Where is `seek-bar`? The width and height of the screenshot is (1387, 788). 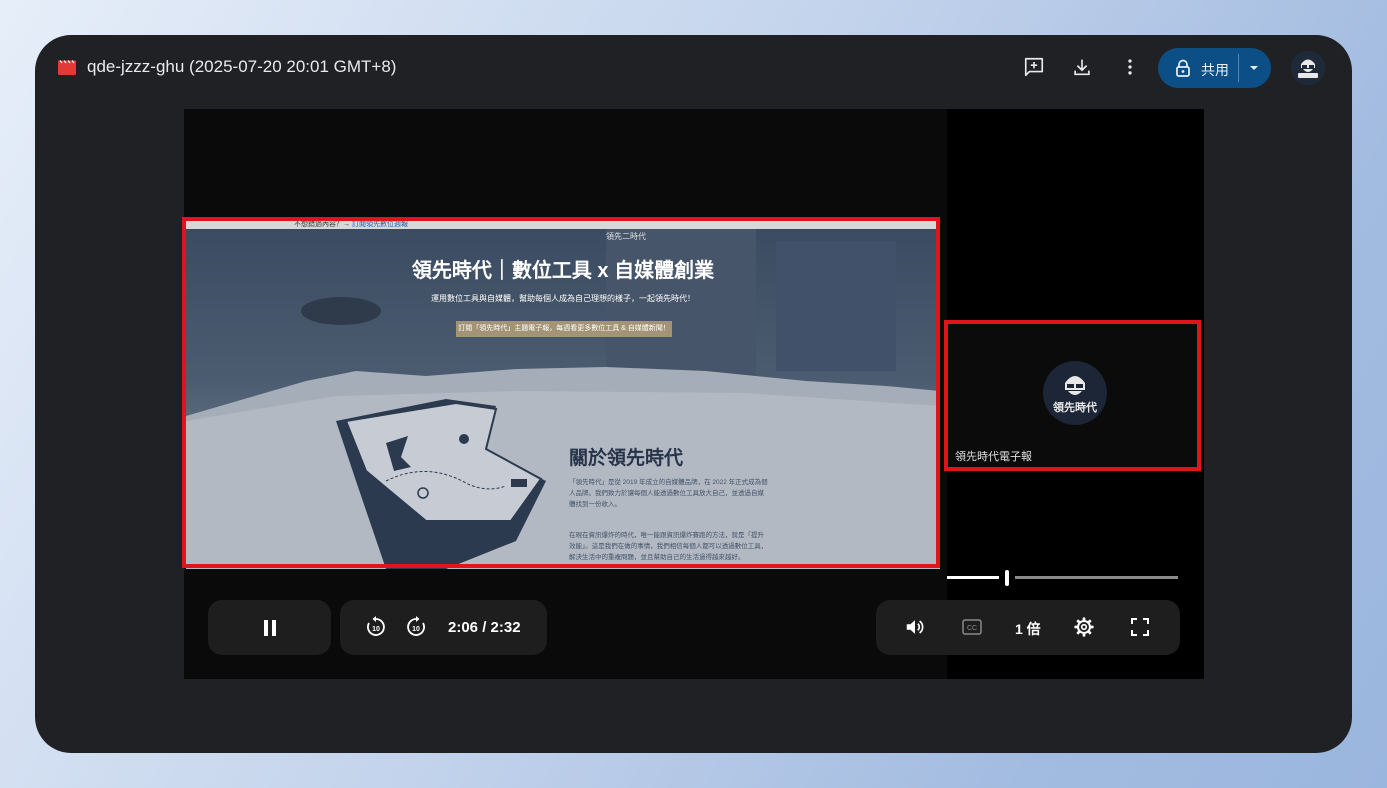
seek-bar is located at coordinates (1063, 578).